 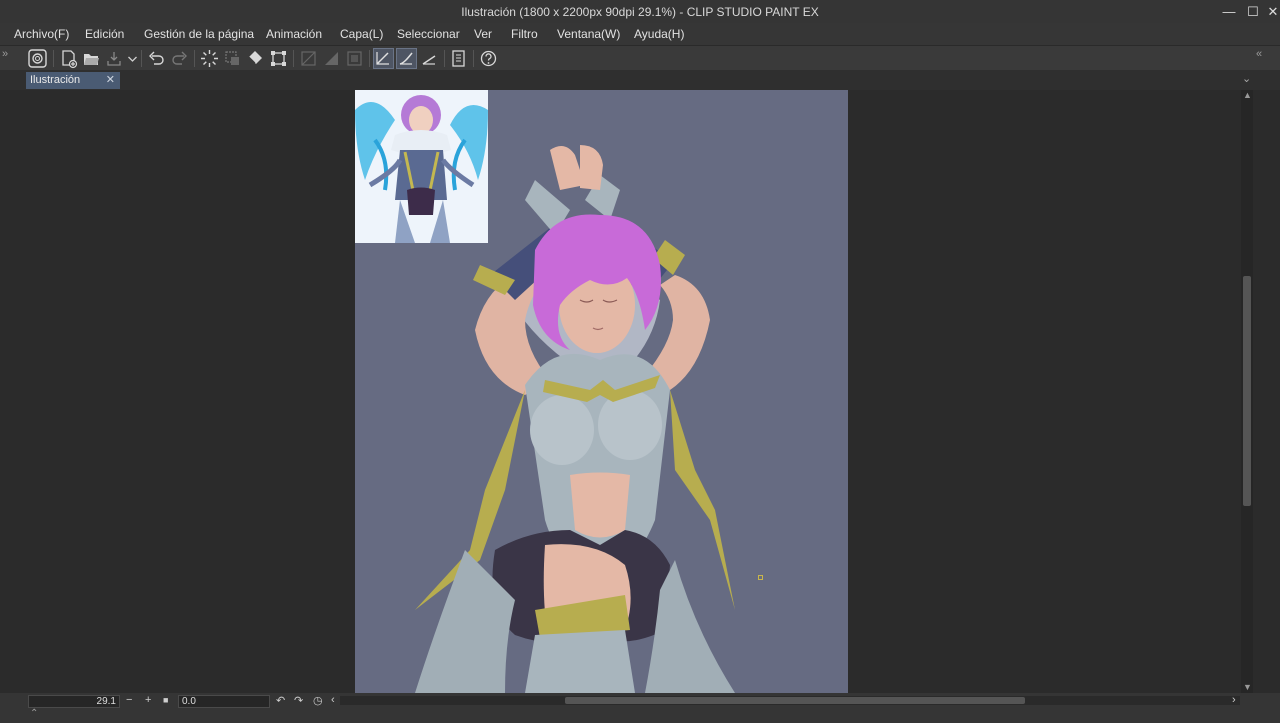 I want to click on redo-icon, so click(x=179, y=58).